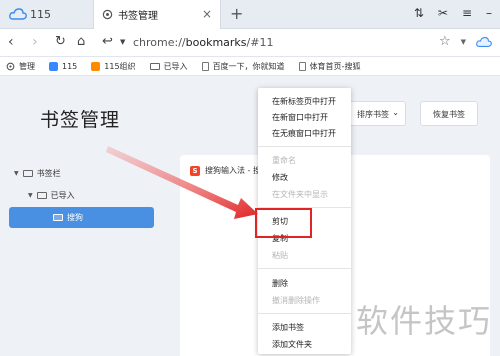  I want to click on restore-bookmarks-button: 恢复书签, so click(449, 113).